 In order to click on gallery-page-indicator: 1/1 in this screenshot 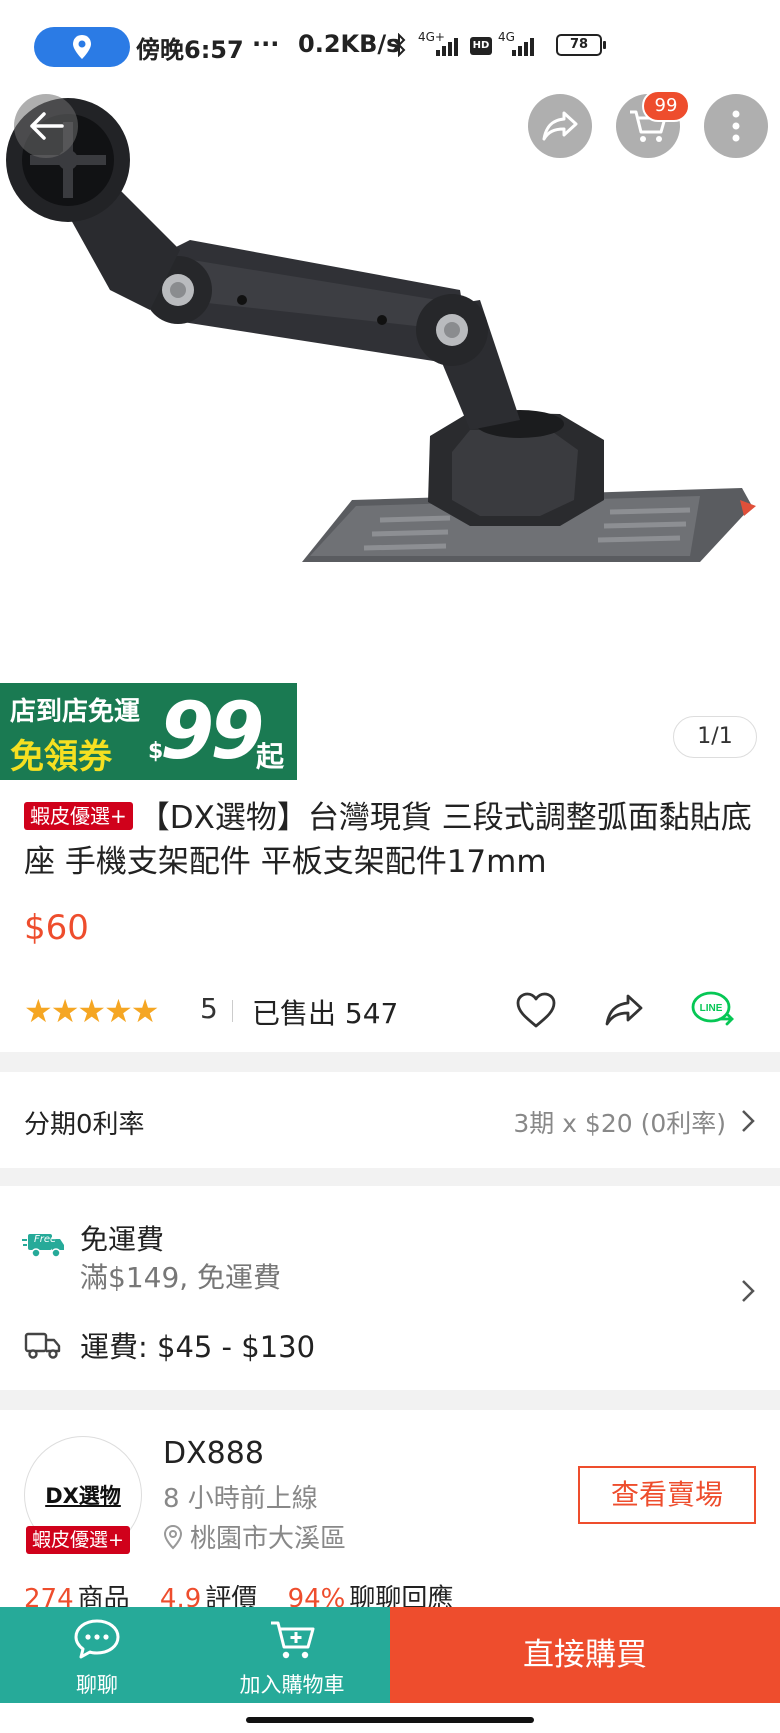, I will do `click(715, 737)`.